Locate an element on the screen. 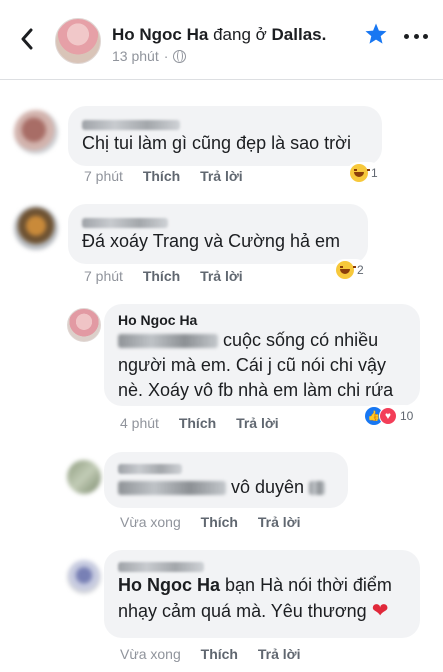 The height and width of the screenshot is (672, 443). comment-bubble: Chị tui làm gì cũng đẹp là sao trời is located at coordinates (225, 136).